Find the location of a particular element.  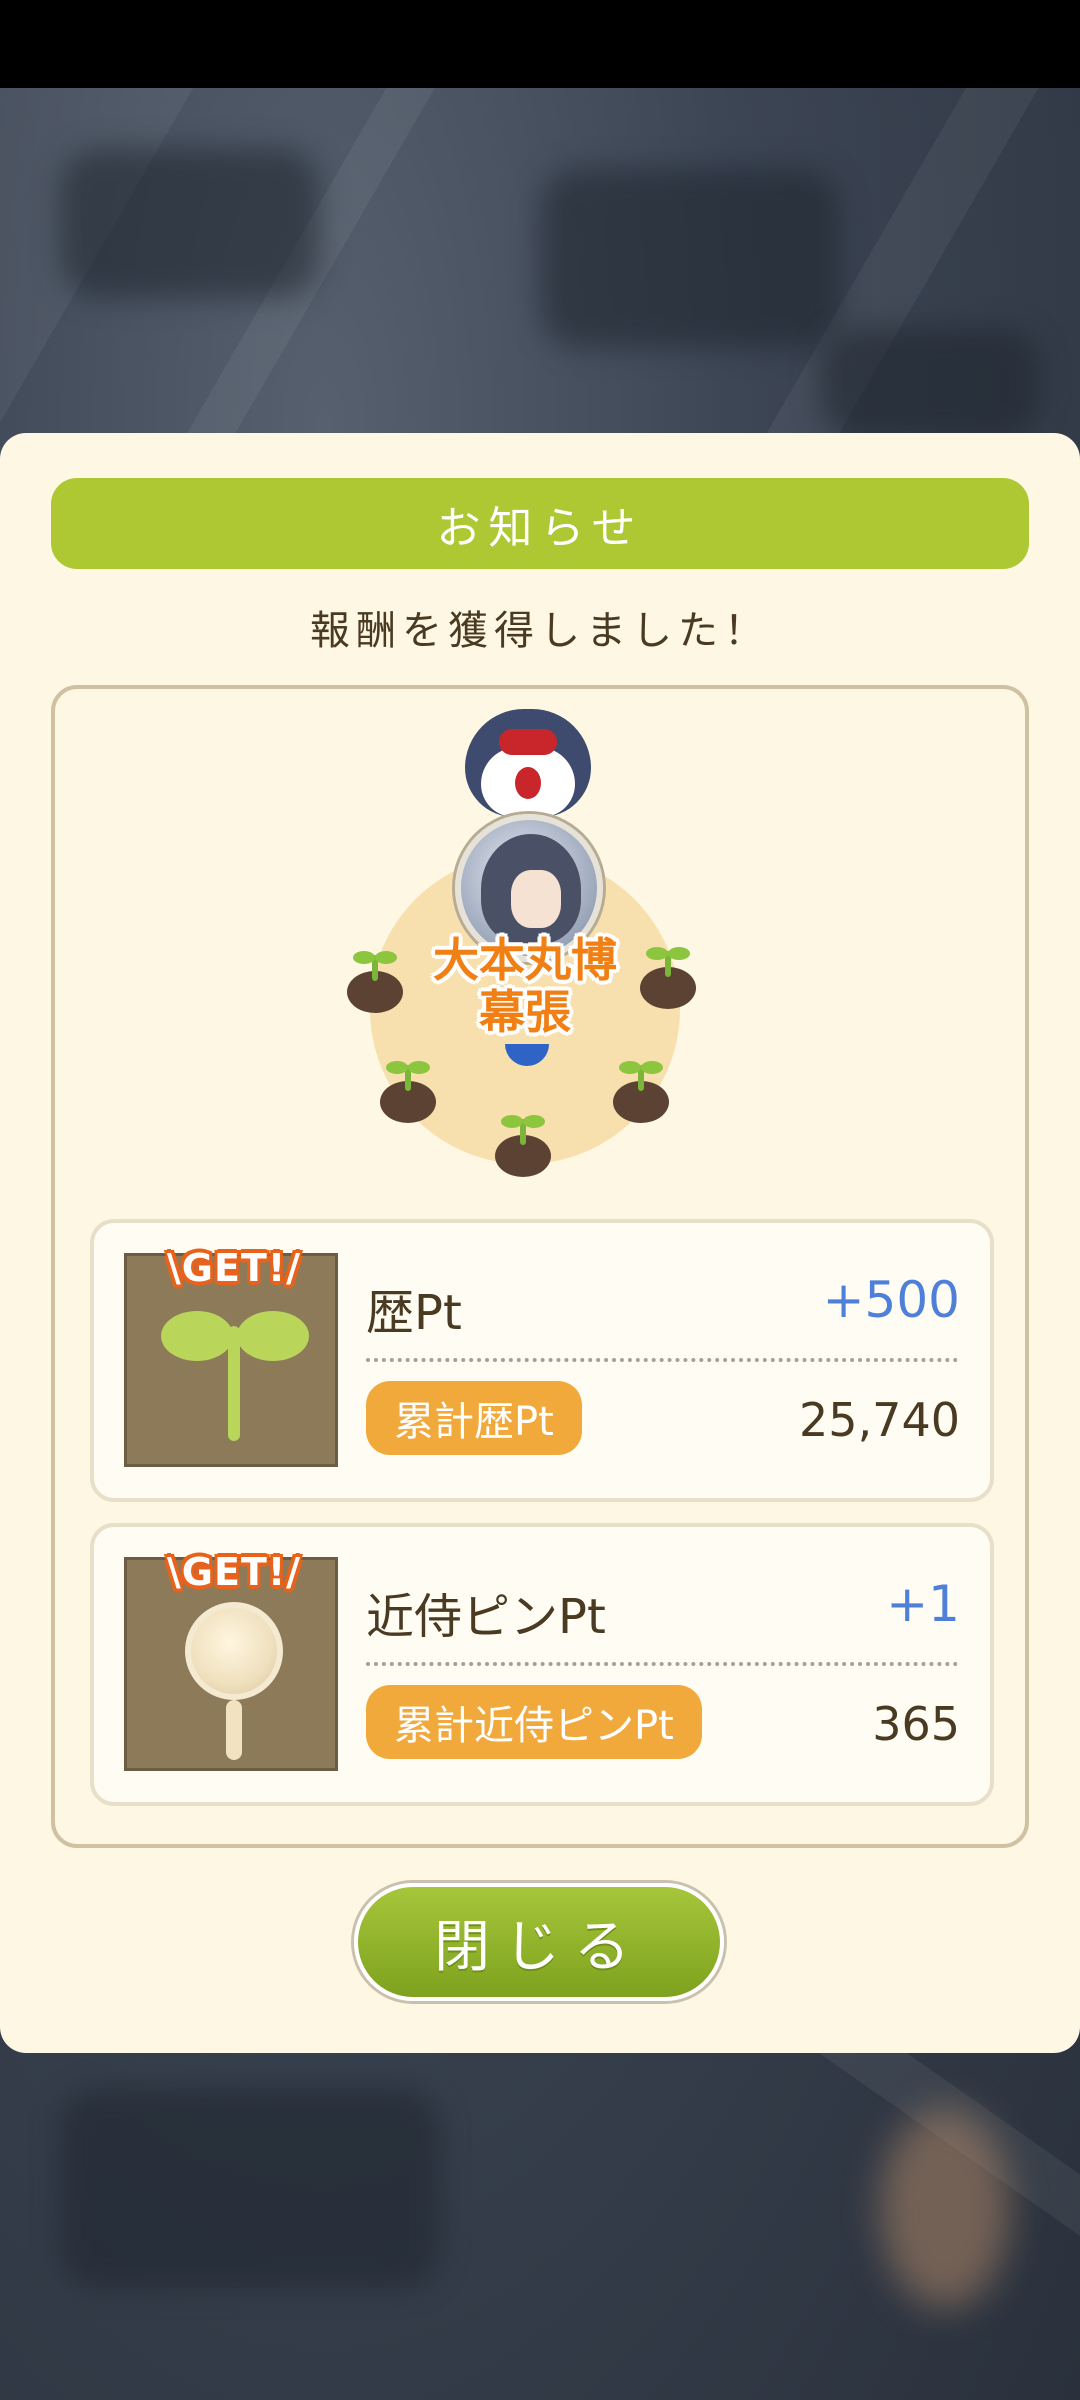

reward-name: 歴Pt is located at coordinates (414, 1313).